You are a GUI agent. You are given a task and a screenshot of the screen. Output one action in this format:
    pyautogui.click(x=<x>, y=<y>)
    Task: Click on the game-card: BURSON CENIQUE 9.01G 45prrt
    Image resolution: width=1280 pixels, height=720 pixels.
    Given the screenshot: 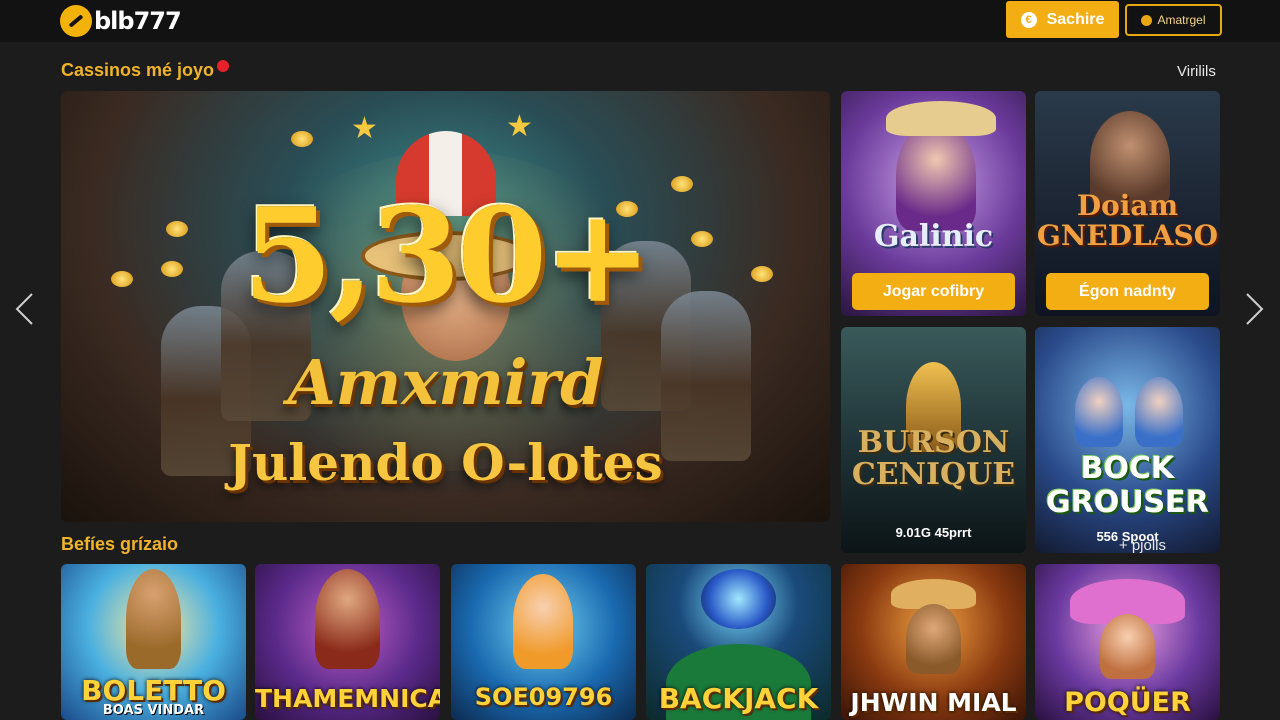 What is the action you would take?
    pyautogui.click(x=933, y=440)
    